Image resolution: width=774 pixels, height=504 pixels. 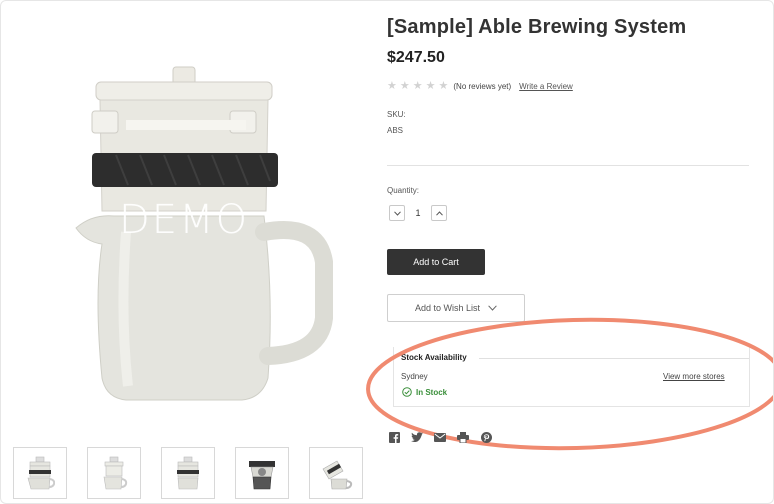 I want to click on print-icon, so click(x=463, y=437).